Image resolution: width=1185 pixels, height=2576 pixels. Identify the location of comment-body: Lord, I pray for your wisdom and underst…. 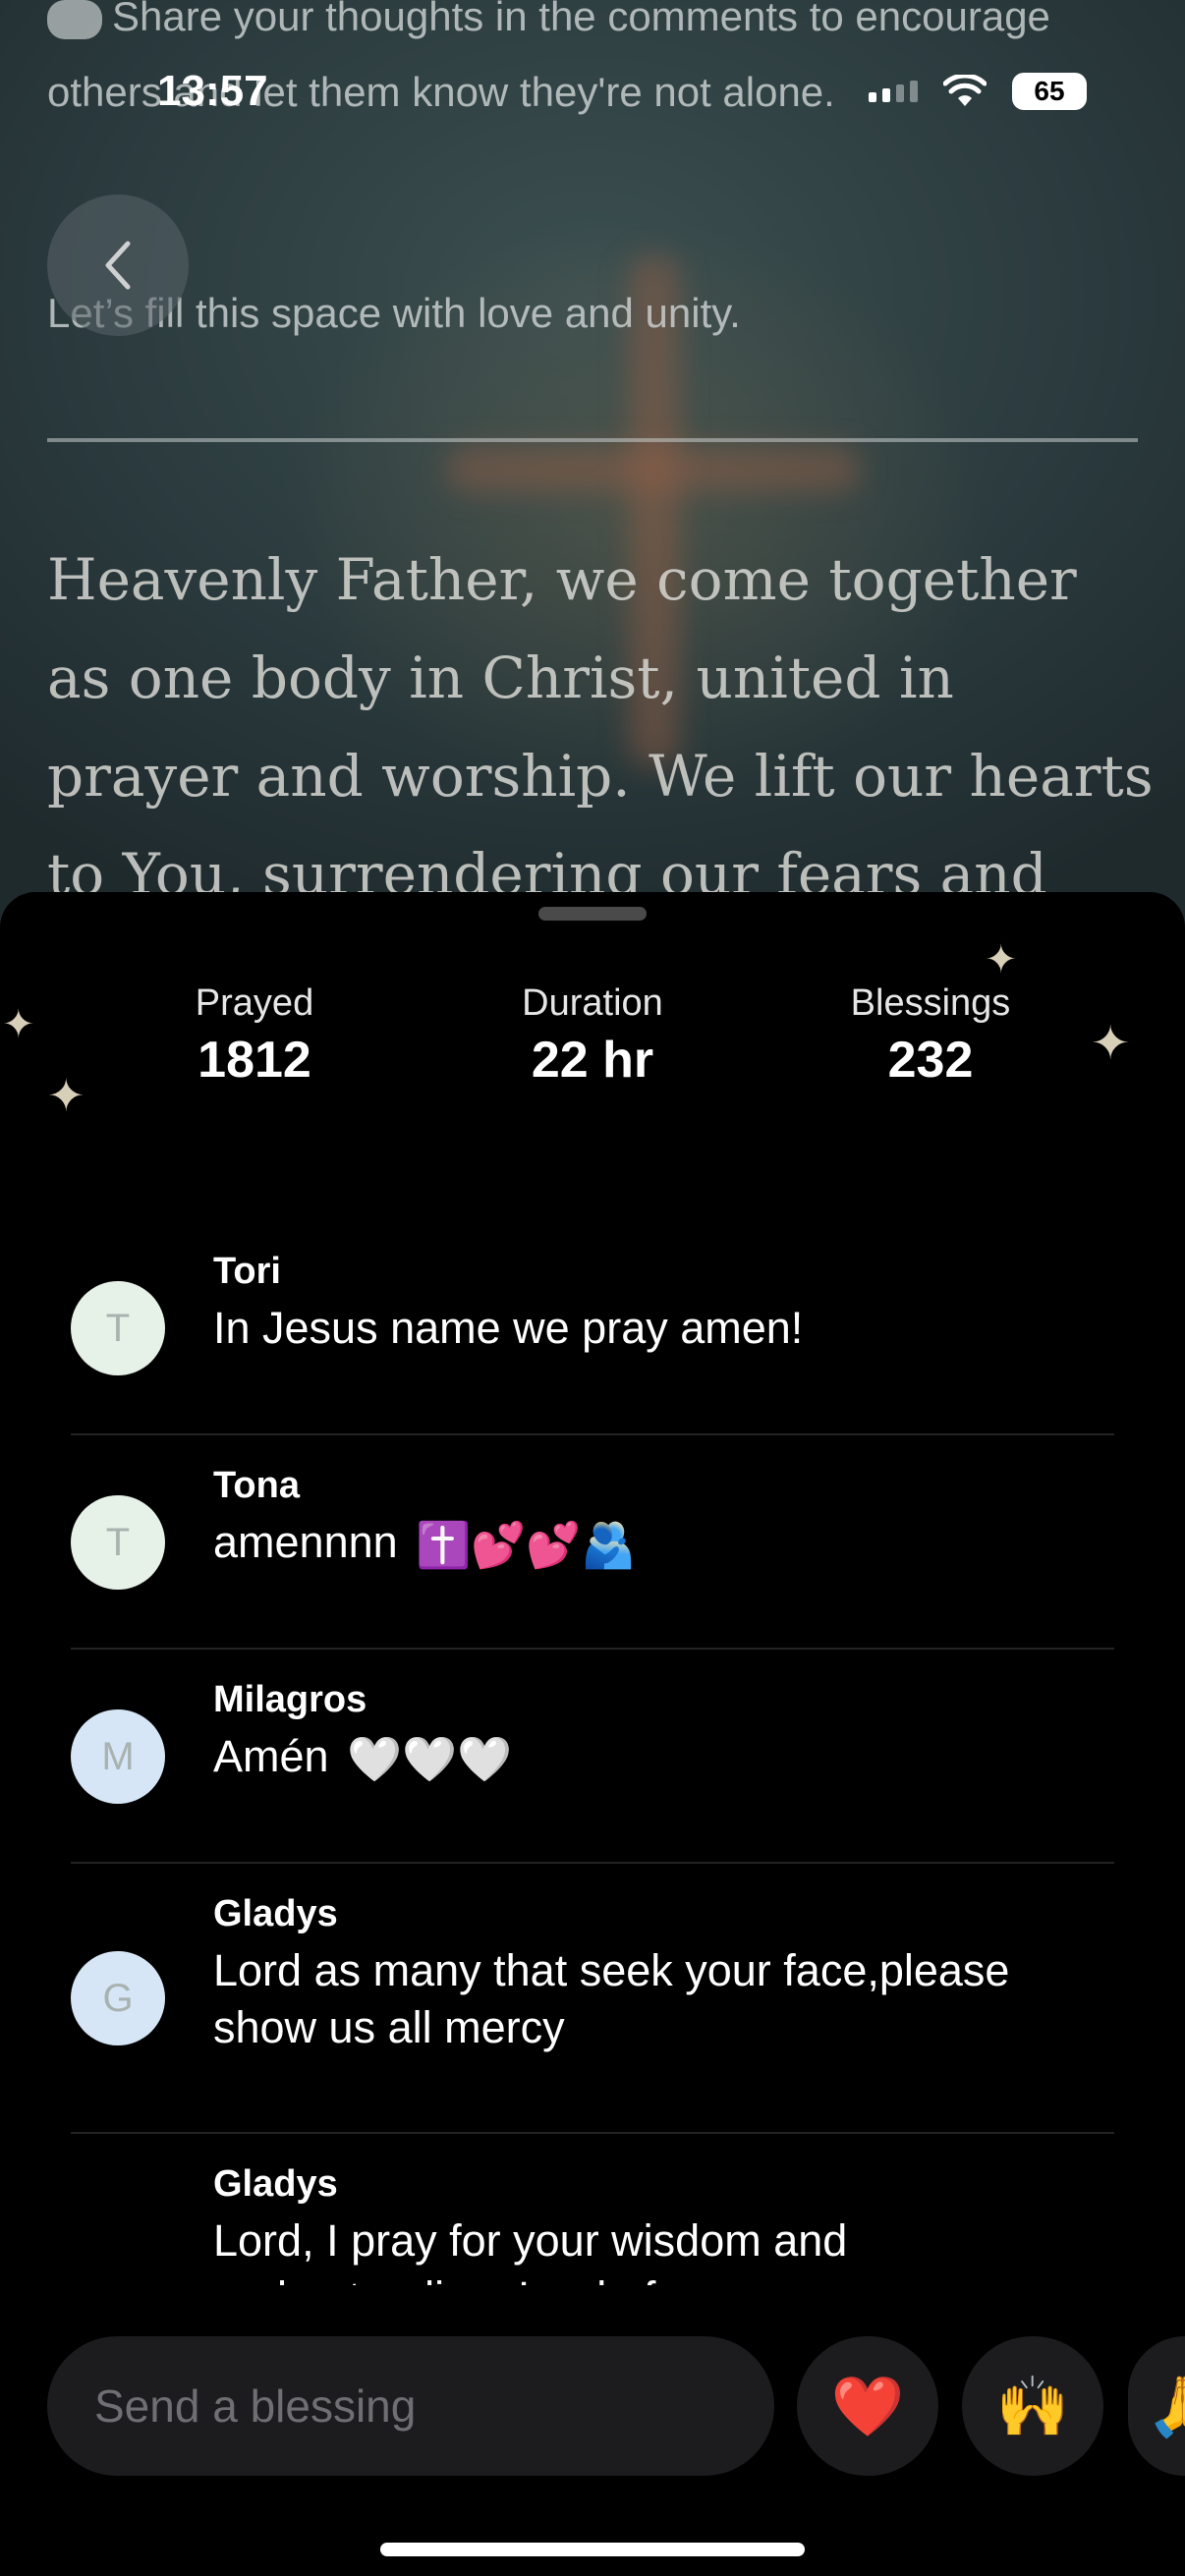
(530, 2250).